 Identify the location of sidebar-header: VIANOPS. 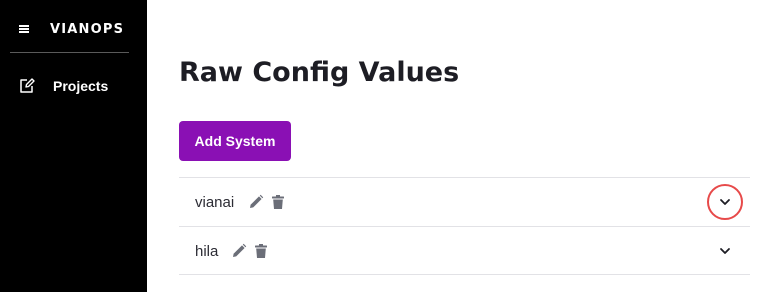
(73, 26).